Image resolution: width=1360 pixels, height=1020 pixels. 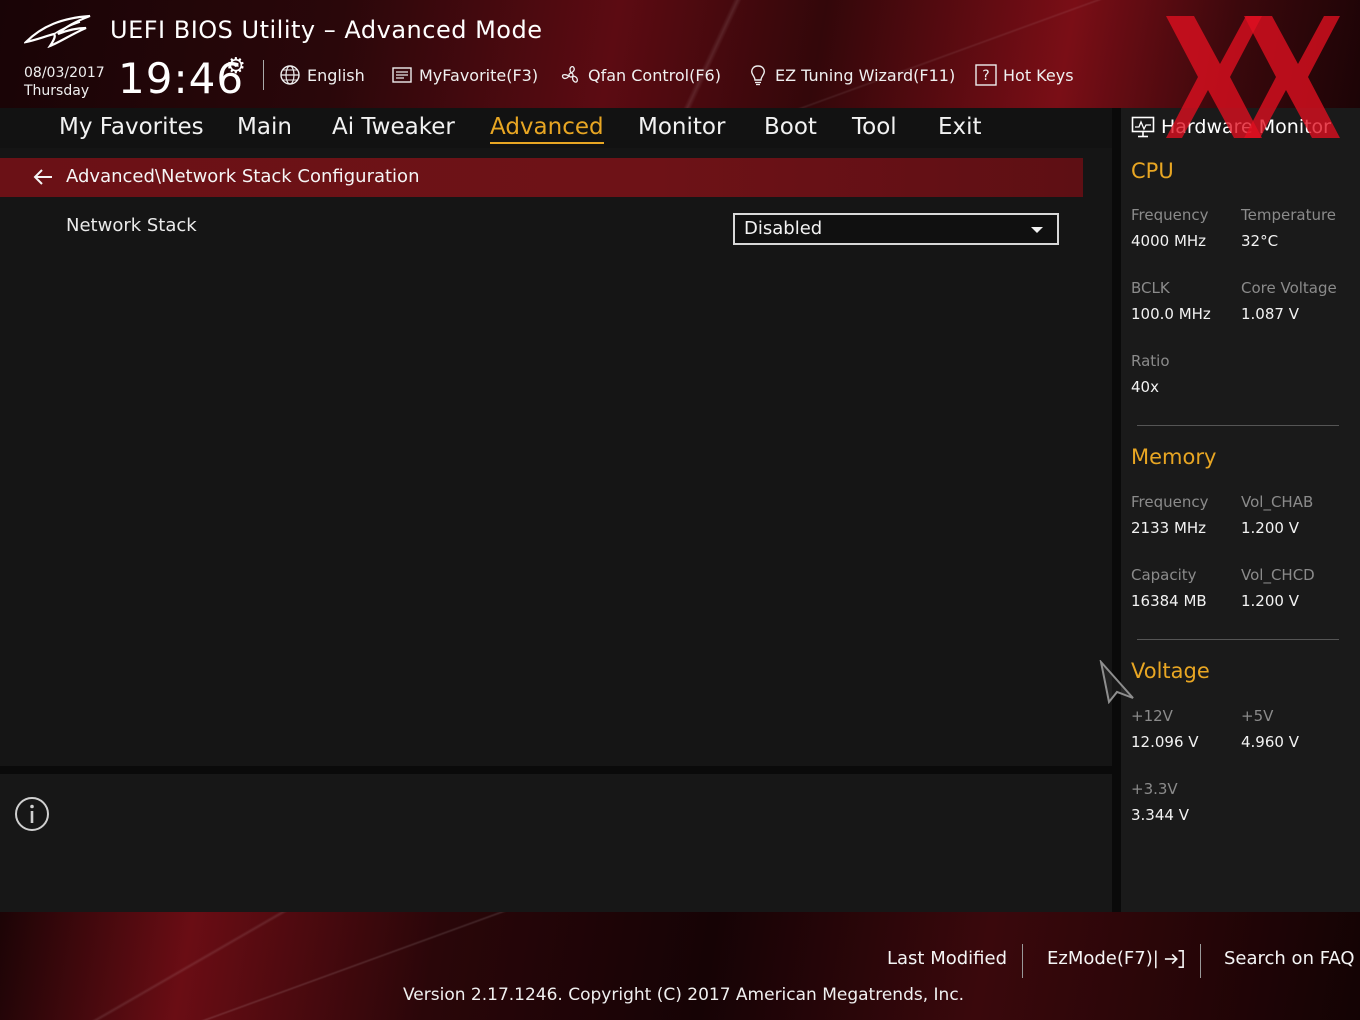 What do you see at coordinates (32, 814) in the screenshot?
I see `info-icon` at bounding box center [32, 814].